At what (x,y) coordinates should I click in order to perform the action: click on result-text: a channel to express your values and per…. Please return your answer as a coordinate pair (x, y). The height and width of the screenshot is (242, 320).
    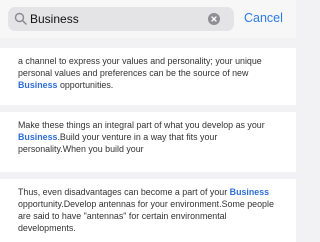
    Looking at the image, I should click on (140, 73).